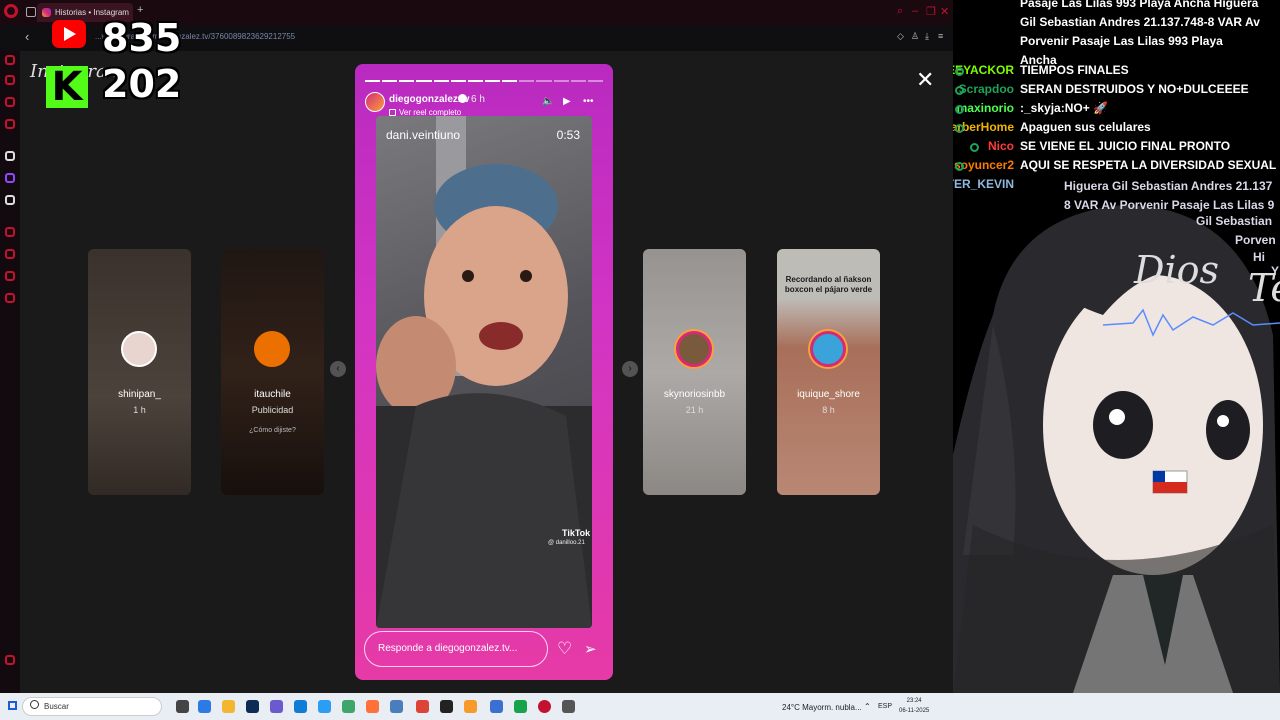 This screenshot has height=720, width=1280. Describe the element at coordinates (885, 706) in the screenshot. I see `language-indicator: ESP` at that location.